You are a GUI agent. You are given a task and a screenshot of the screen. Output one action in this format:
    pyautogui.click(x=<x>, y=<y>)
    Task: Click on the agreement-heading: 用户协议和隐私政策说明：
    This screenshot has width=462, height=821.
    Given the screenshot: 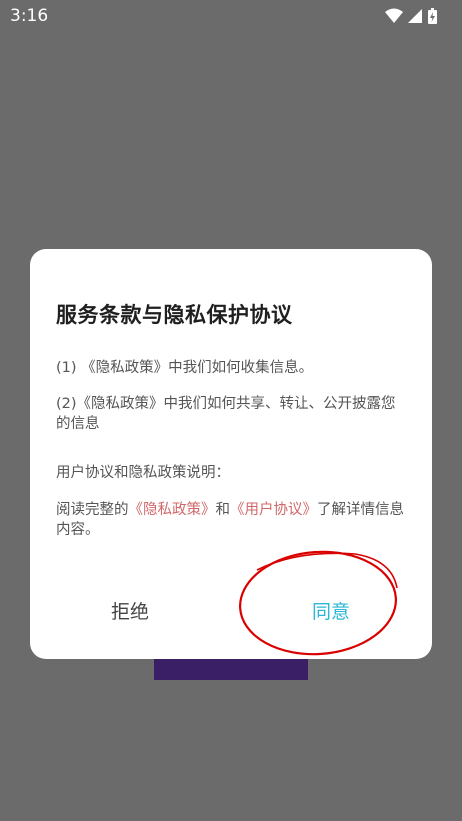 What is the action you would take?
    pyautogui.click(x=143, y=473)
    